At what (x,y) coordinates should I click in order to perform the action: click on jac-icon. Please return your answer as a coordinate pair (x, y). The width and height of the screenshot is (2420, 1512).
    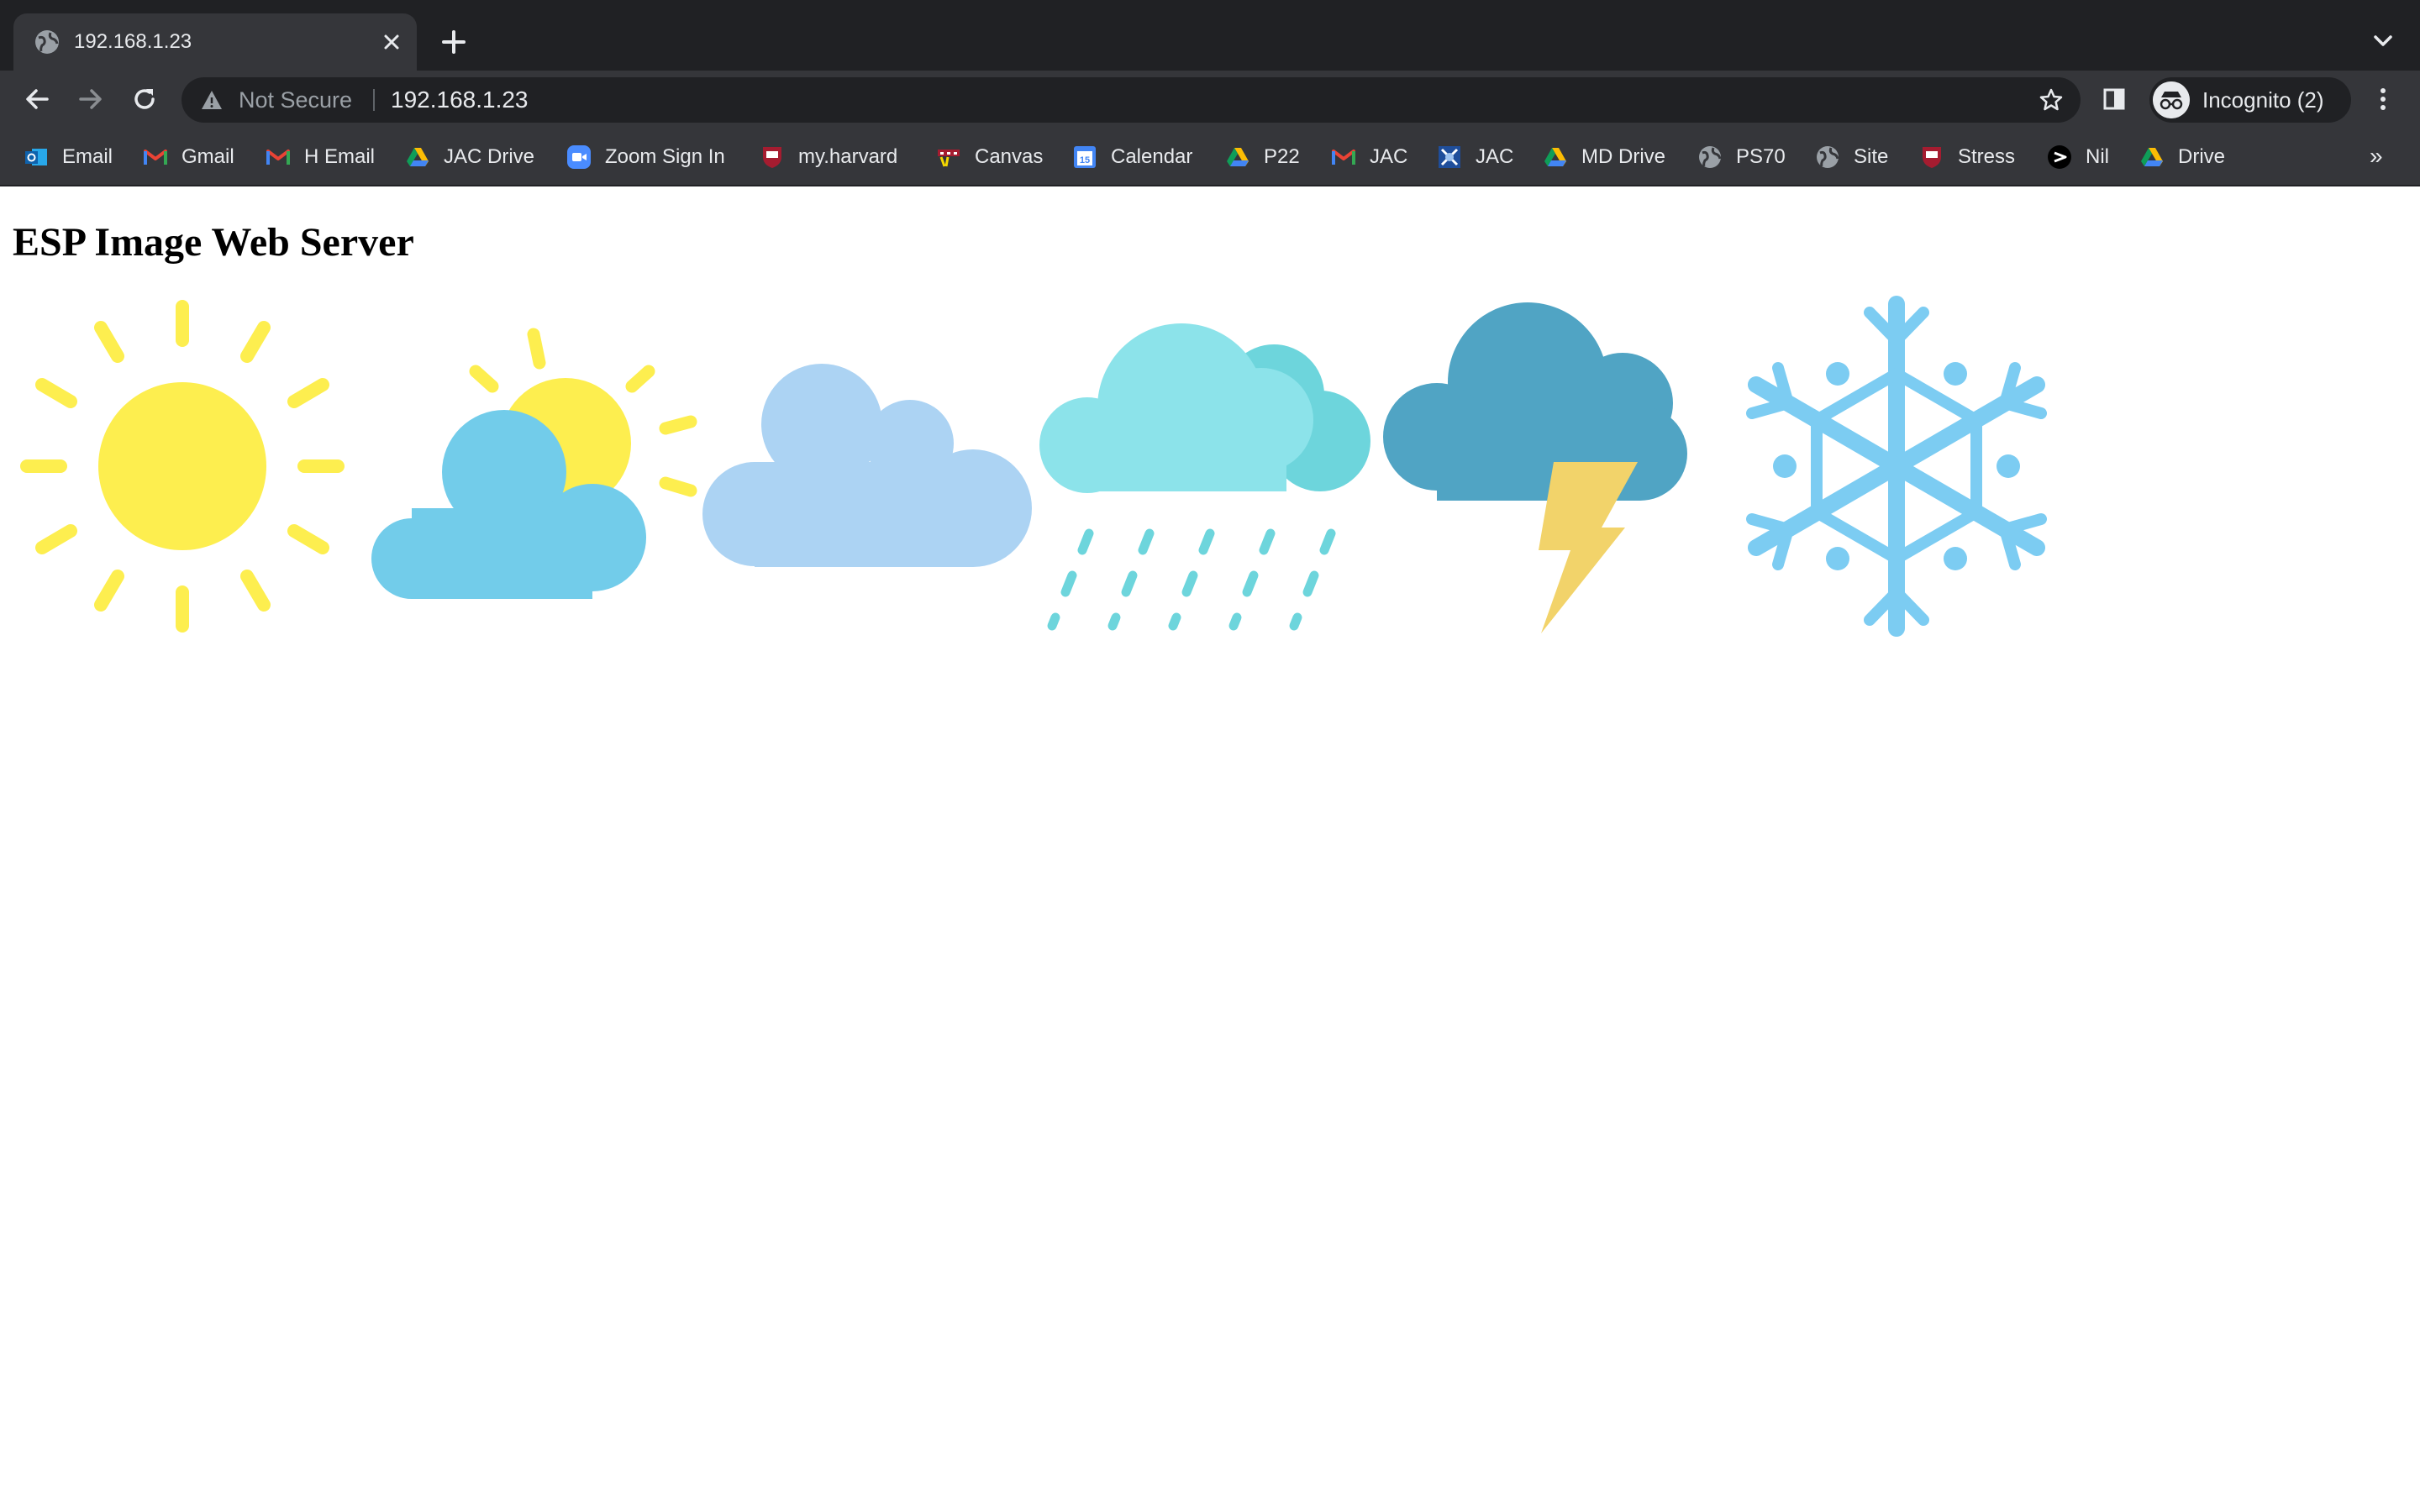
    Looking at the image, I should click on (1449, 157).